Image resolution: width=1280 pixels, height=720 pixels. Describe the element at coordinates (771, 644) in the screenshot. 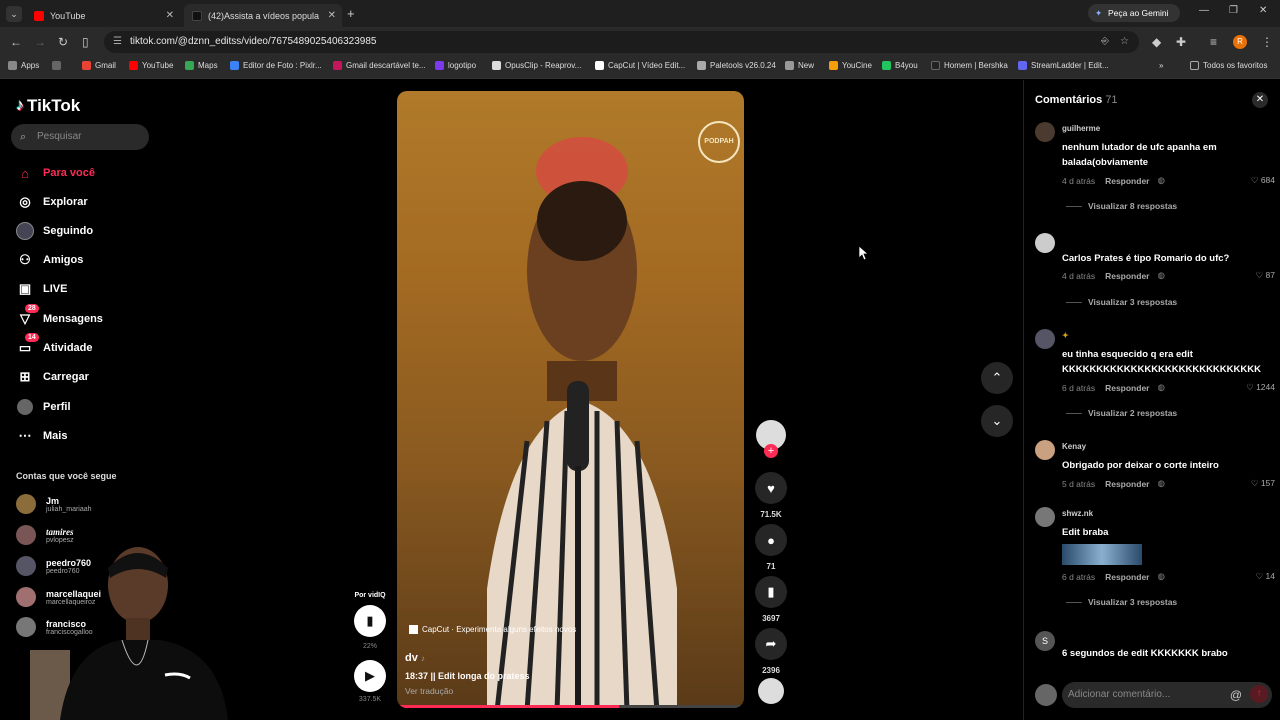

I see `share-icon: ➦` at that location.